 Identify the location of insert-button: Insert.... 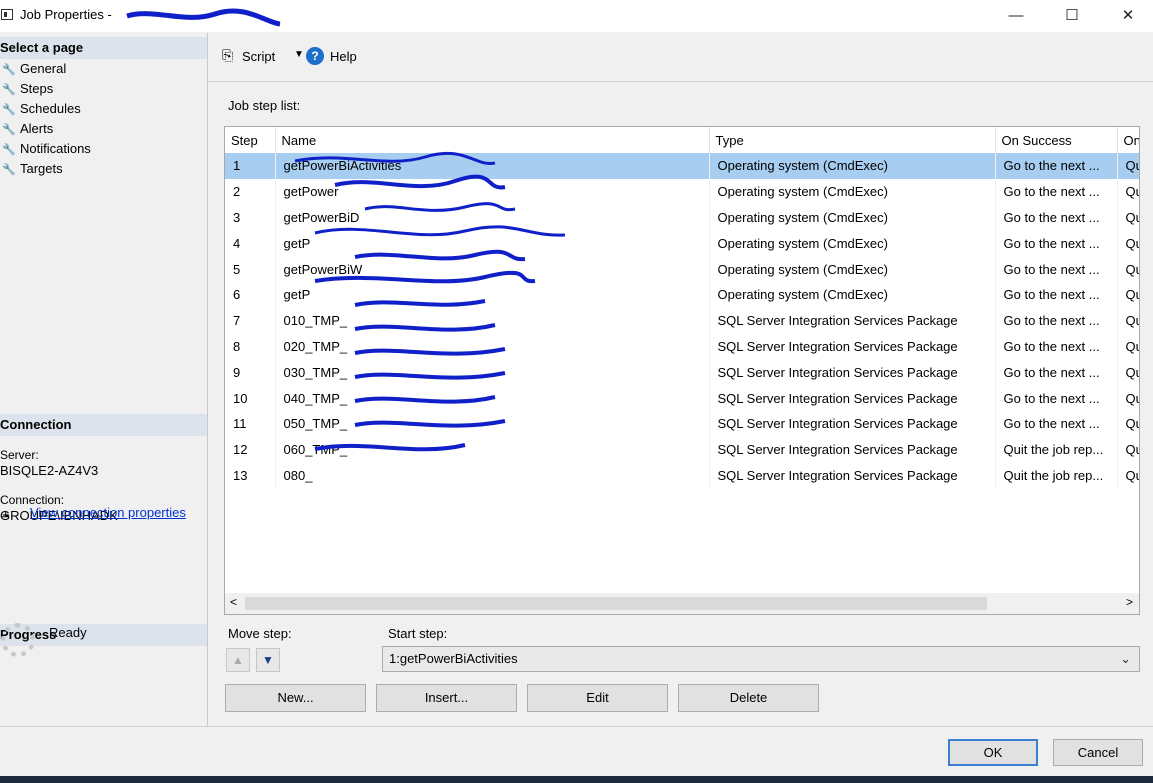
(446, 698).